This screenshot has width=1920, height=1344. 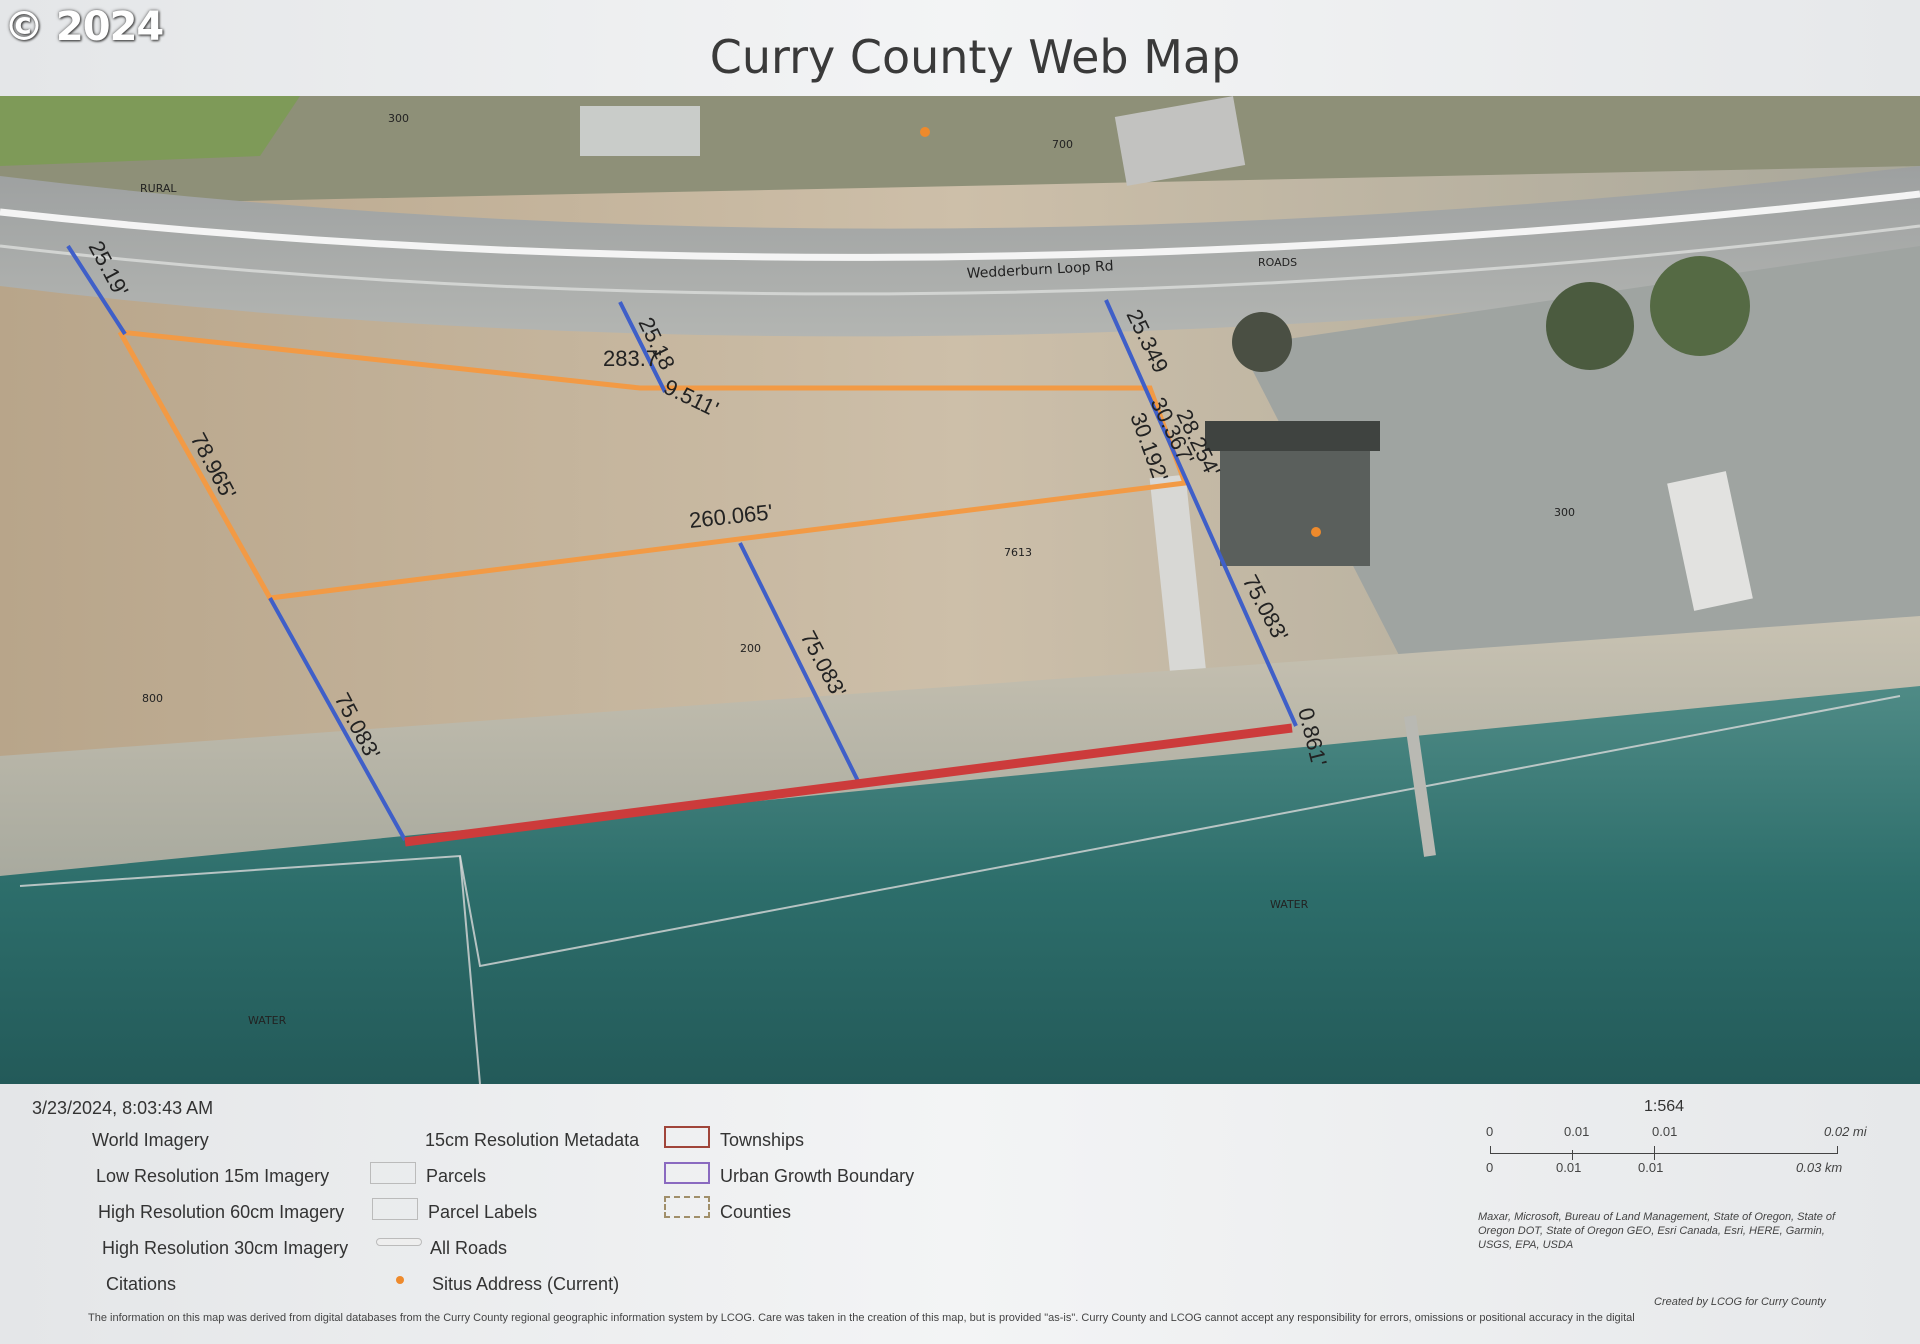 I want to click on ugb-swatch, so click(x=687, y=1173).